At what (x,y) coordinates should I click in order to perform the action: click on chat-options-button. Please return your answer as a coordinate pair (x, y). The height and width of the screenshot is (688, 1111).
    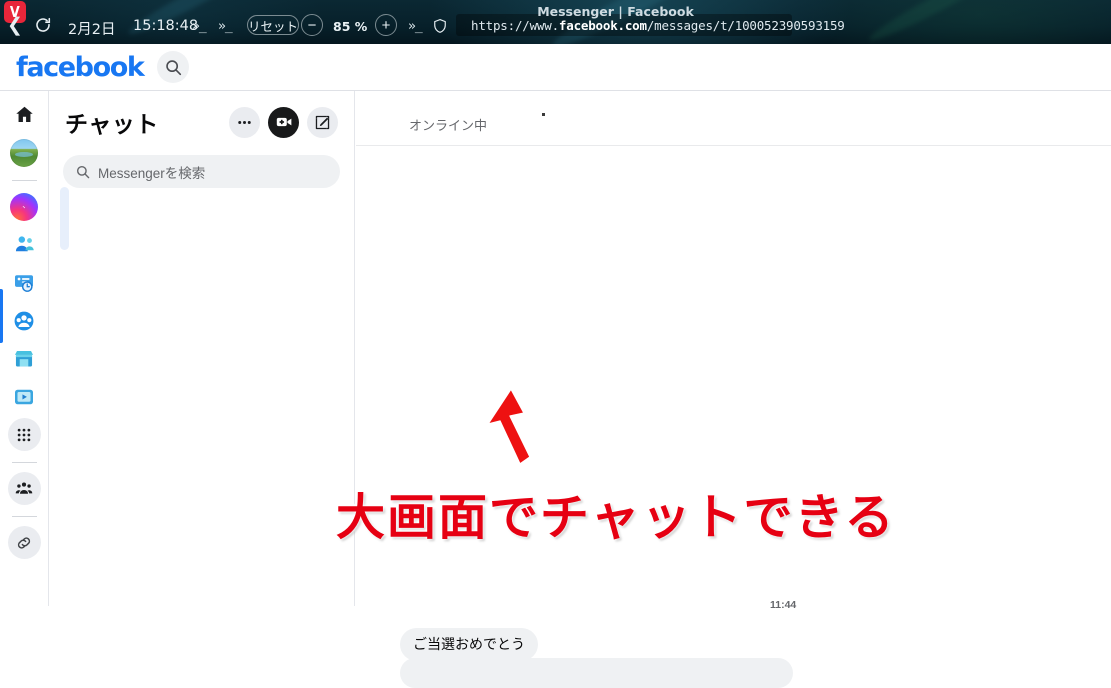
    Looking at the image, I should click on (244, 122).